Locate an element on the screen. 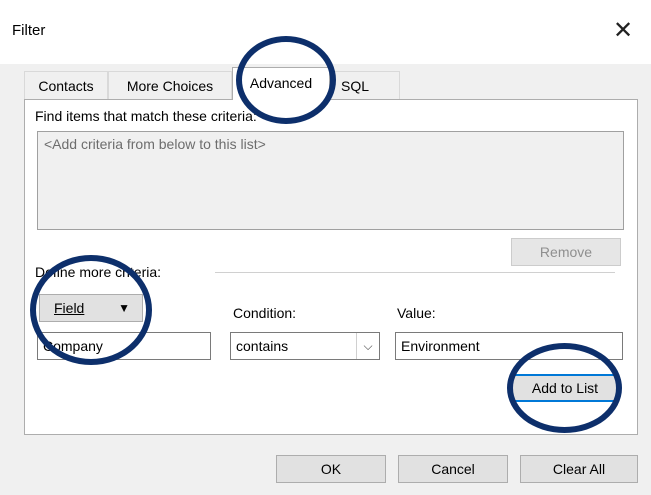 This screenshot has height=495, width=651. field-button-label: Field is located at coordinates (69, 308).